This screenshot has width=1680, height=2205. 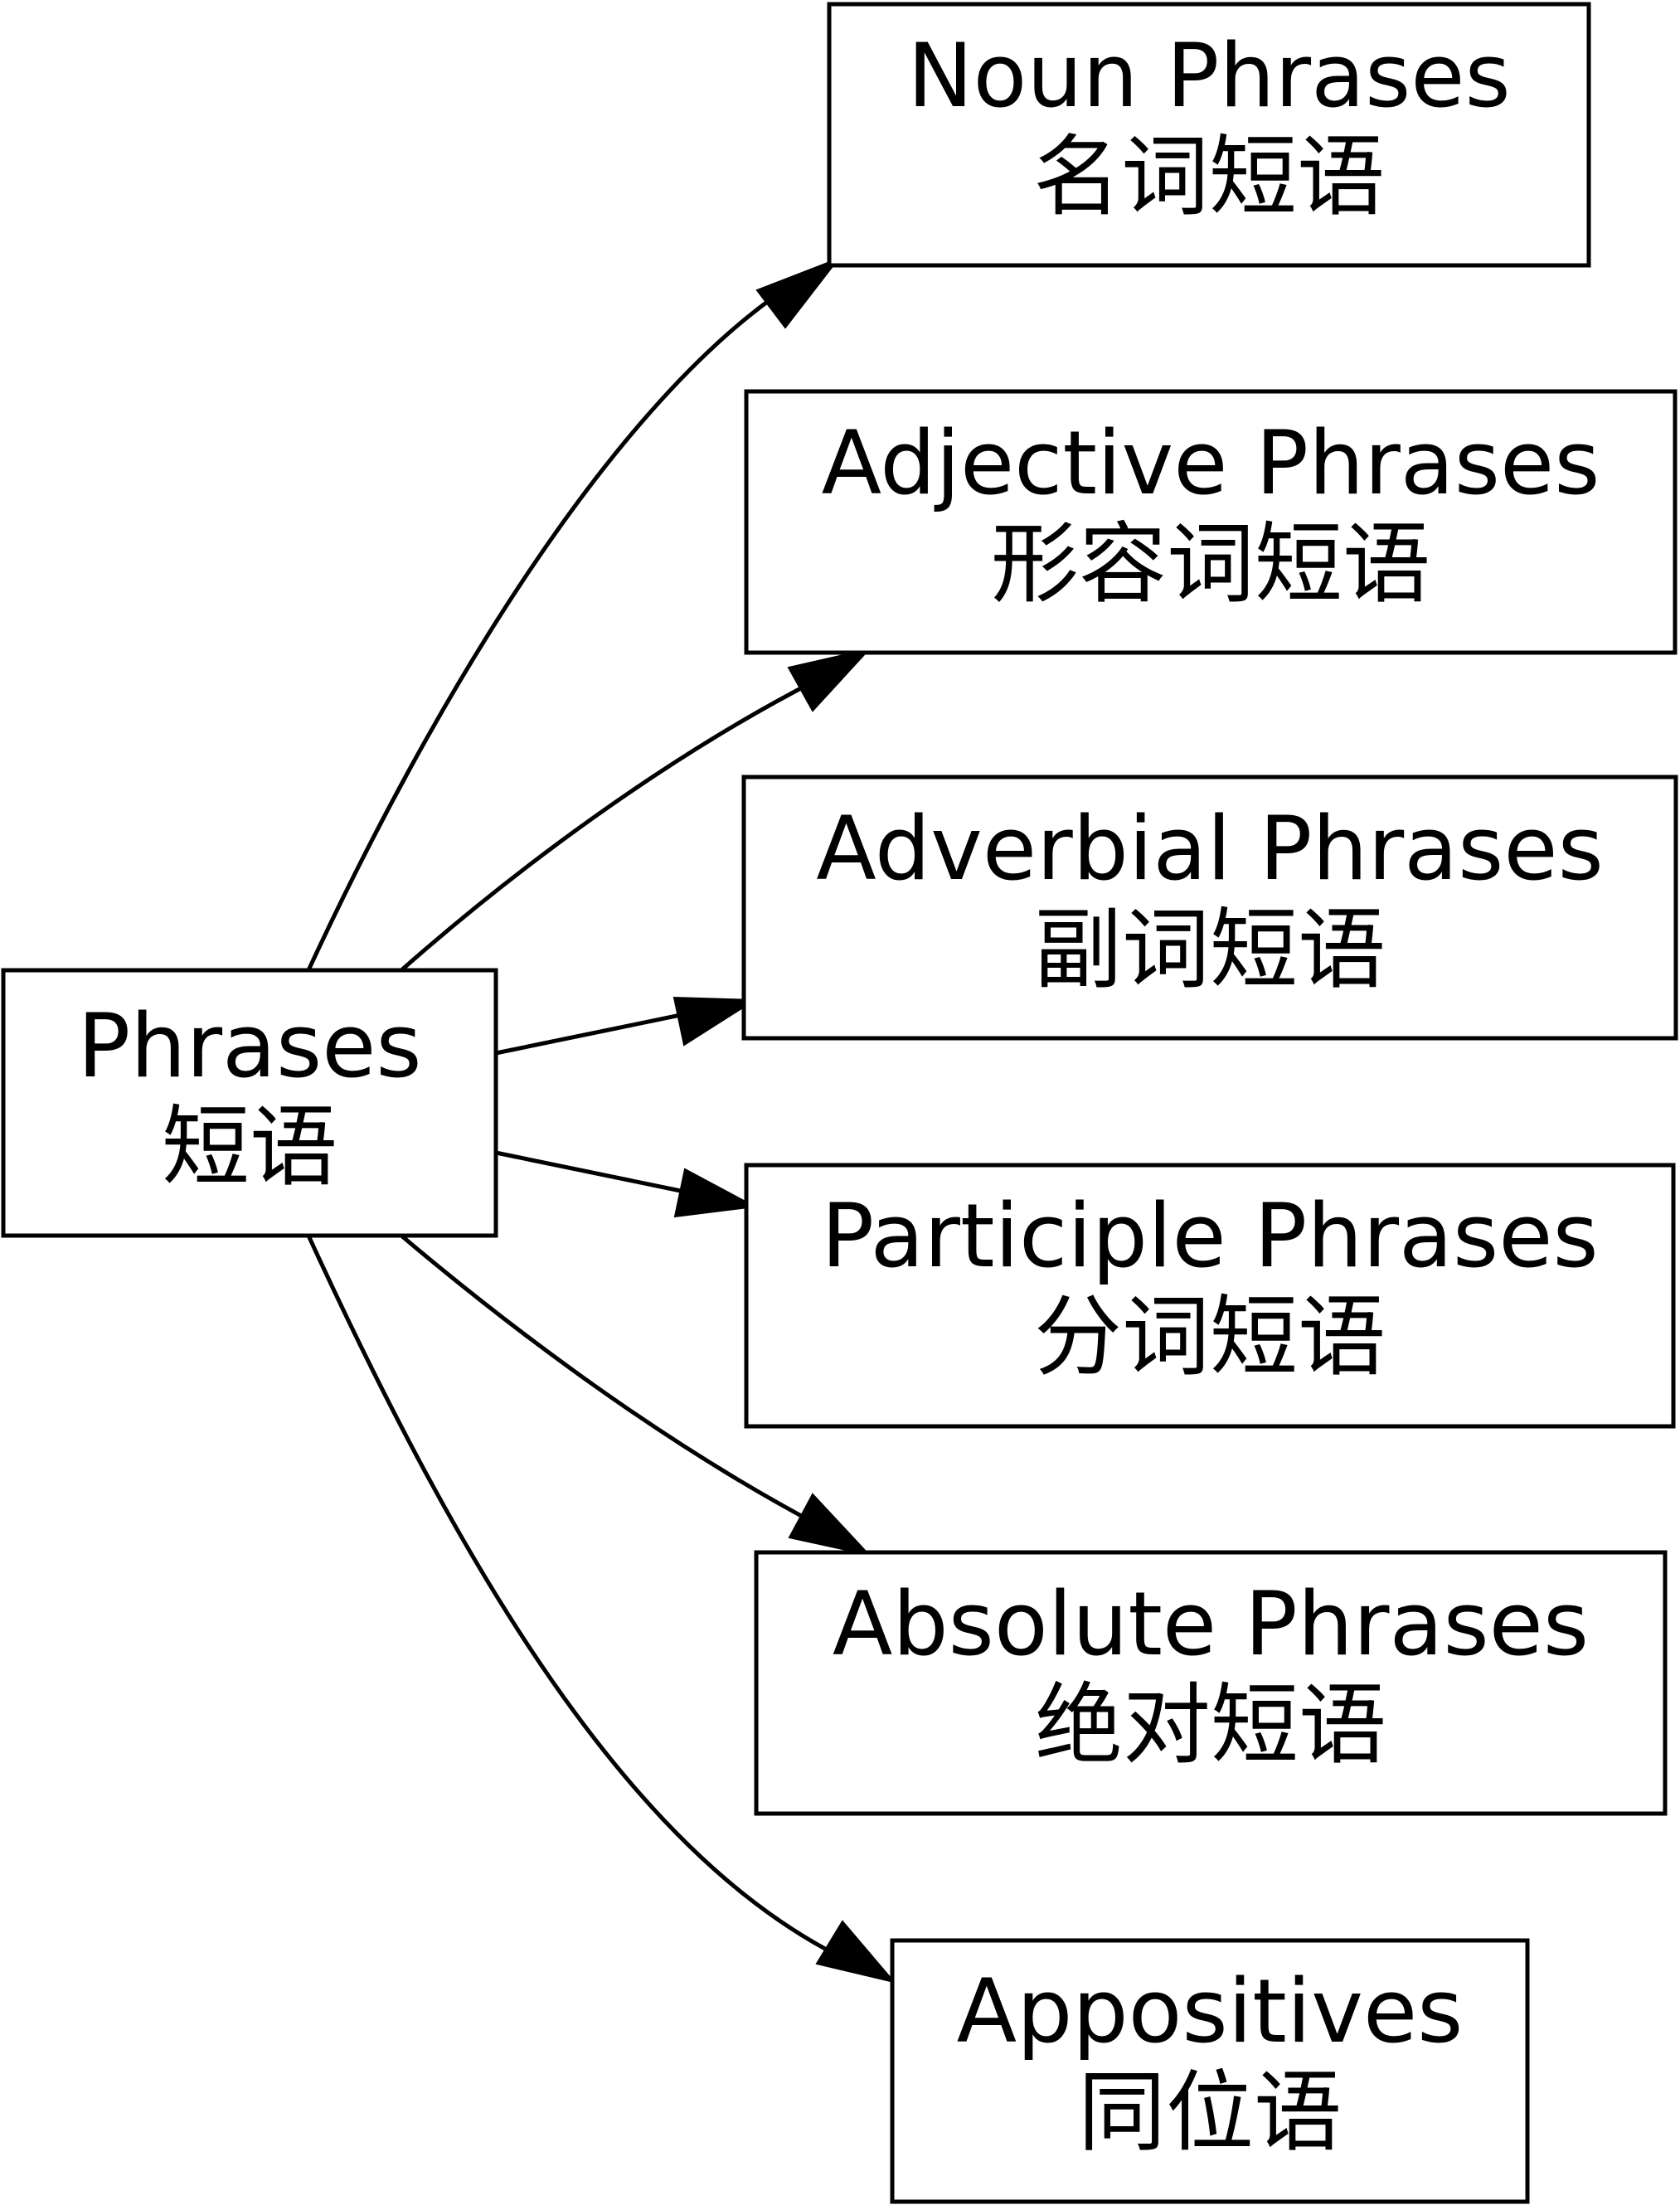 I want to click on node-label-en: Participle Phrases, so click(x=1209, y=1236).